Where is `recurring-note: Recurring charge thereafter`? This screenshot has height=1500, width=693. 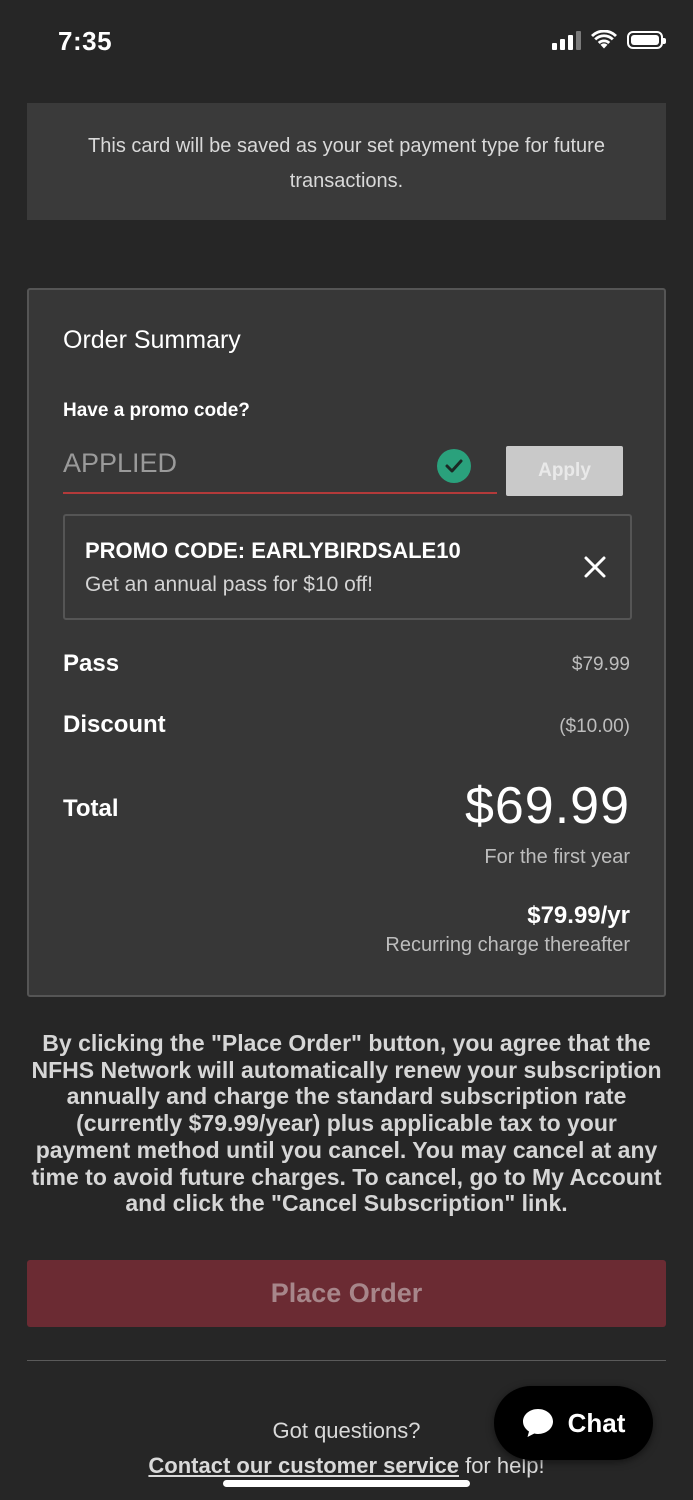
recurring-note: Recurring charge thereafter is located at coordinates (507, 945).